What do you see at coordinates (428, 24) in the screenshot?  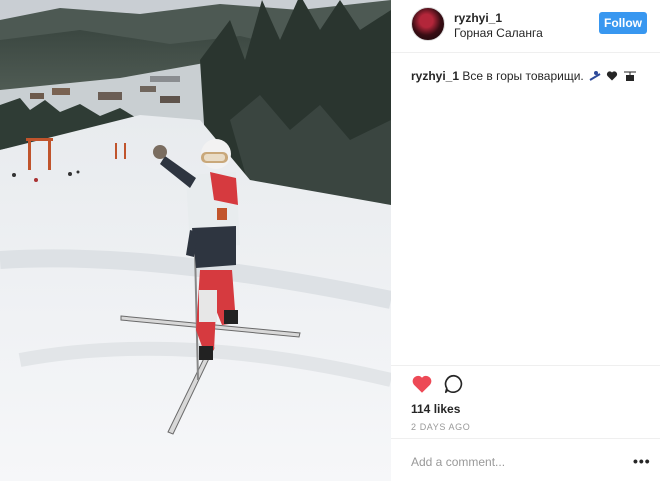 I see `avatar` at bounding box center [428, 24].